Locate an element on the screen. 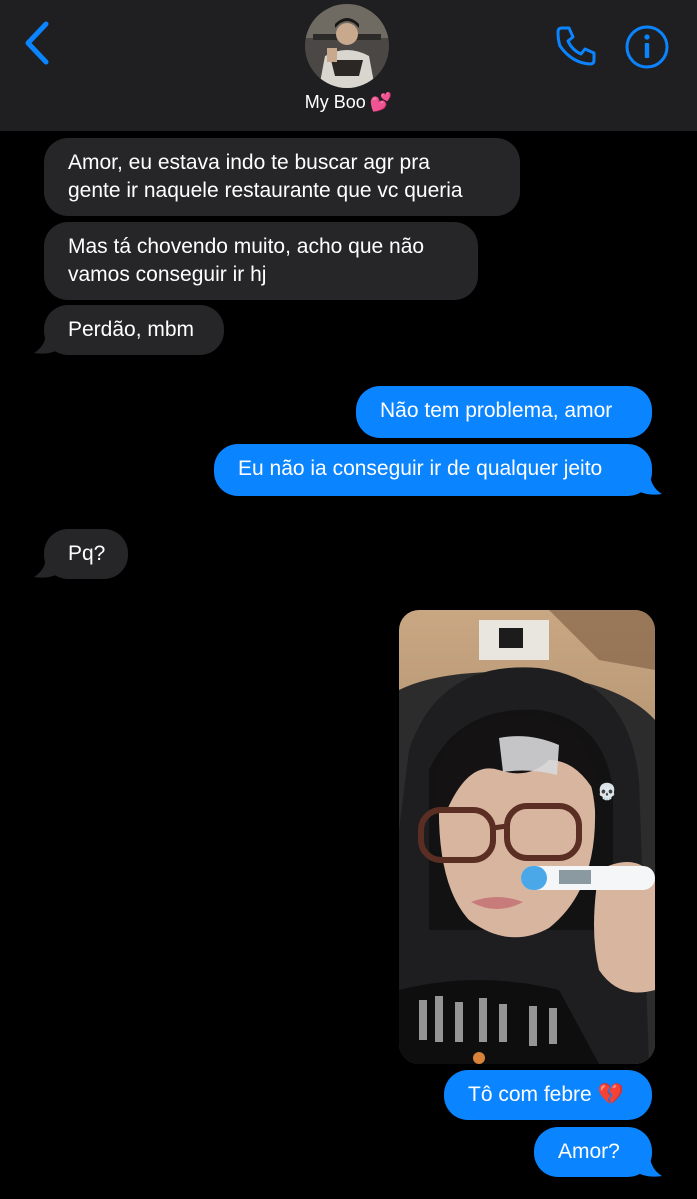 Image resolution: width=697 pixels, height=1199 pixels. message-text: Amor? is located at coordinates (589, 1151).